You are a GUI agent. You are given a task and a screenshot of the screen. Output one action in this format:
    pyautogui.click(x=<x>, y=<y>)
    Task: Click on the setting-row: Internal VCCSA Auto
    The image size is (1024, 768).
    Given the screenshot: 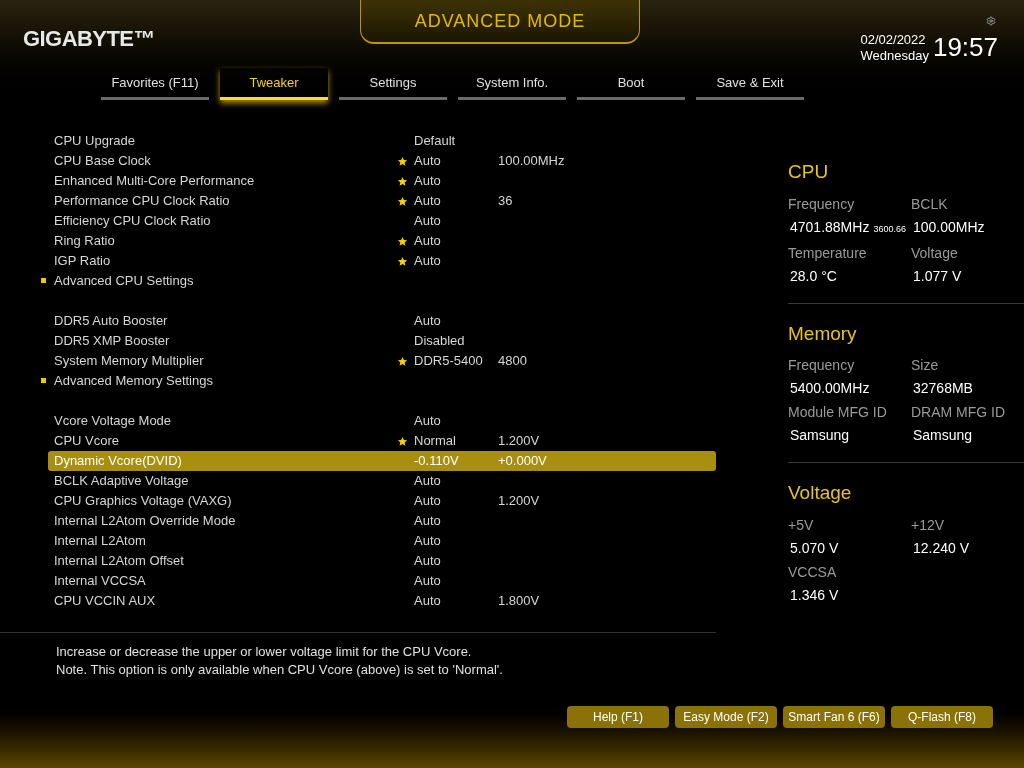 What is the action you would take?
    pyautogui.click(x=382, y=581)
    